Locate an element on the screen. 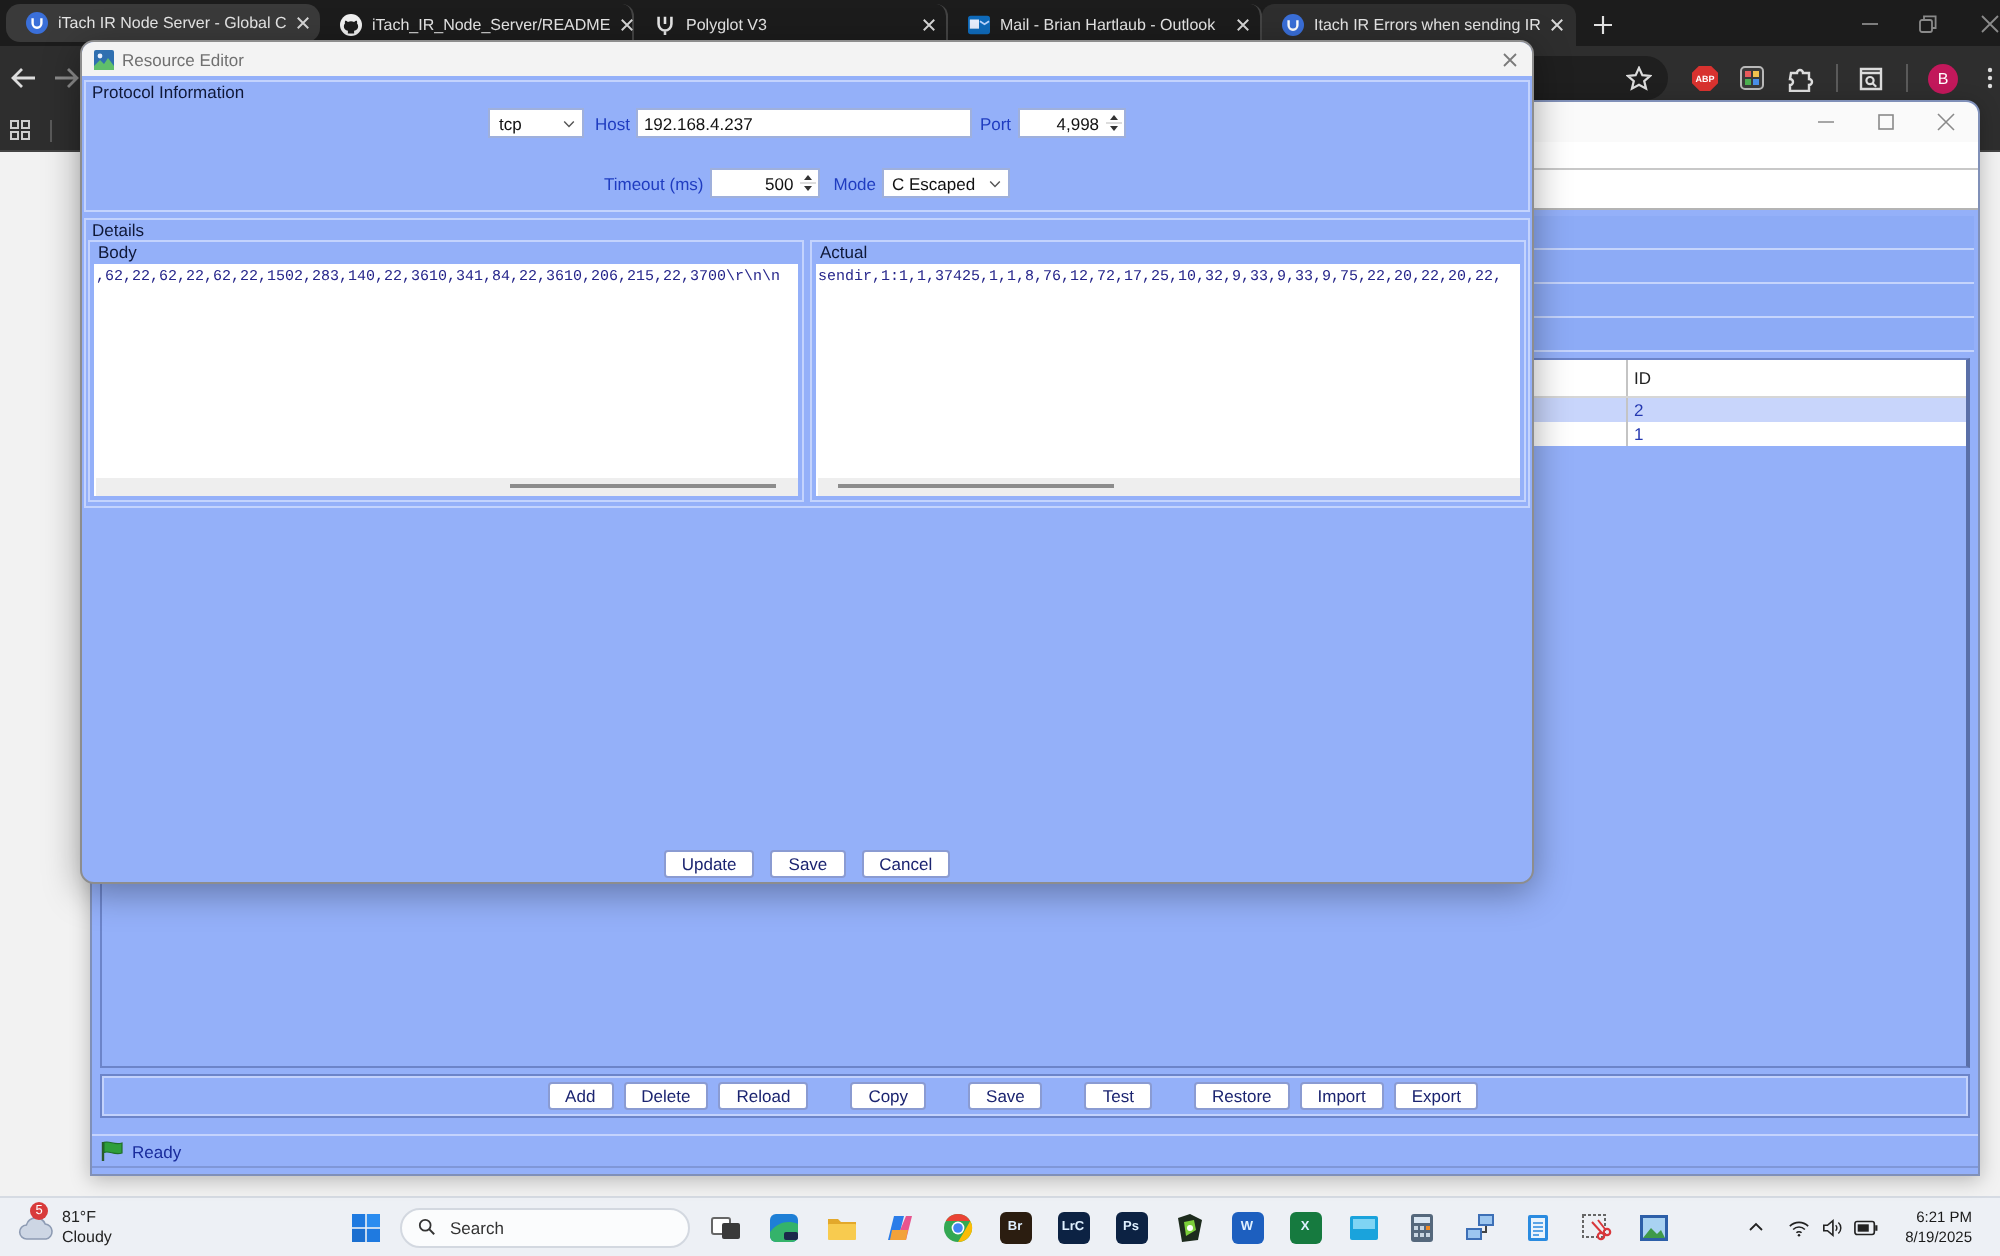  battery-icon is located at coordinates (1865, 1227).